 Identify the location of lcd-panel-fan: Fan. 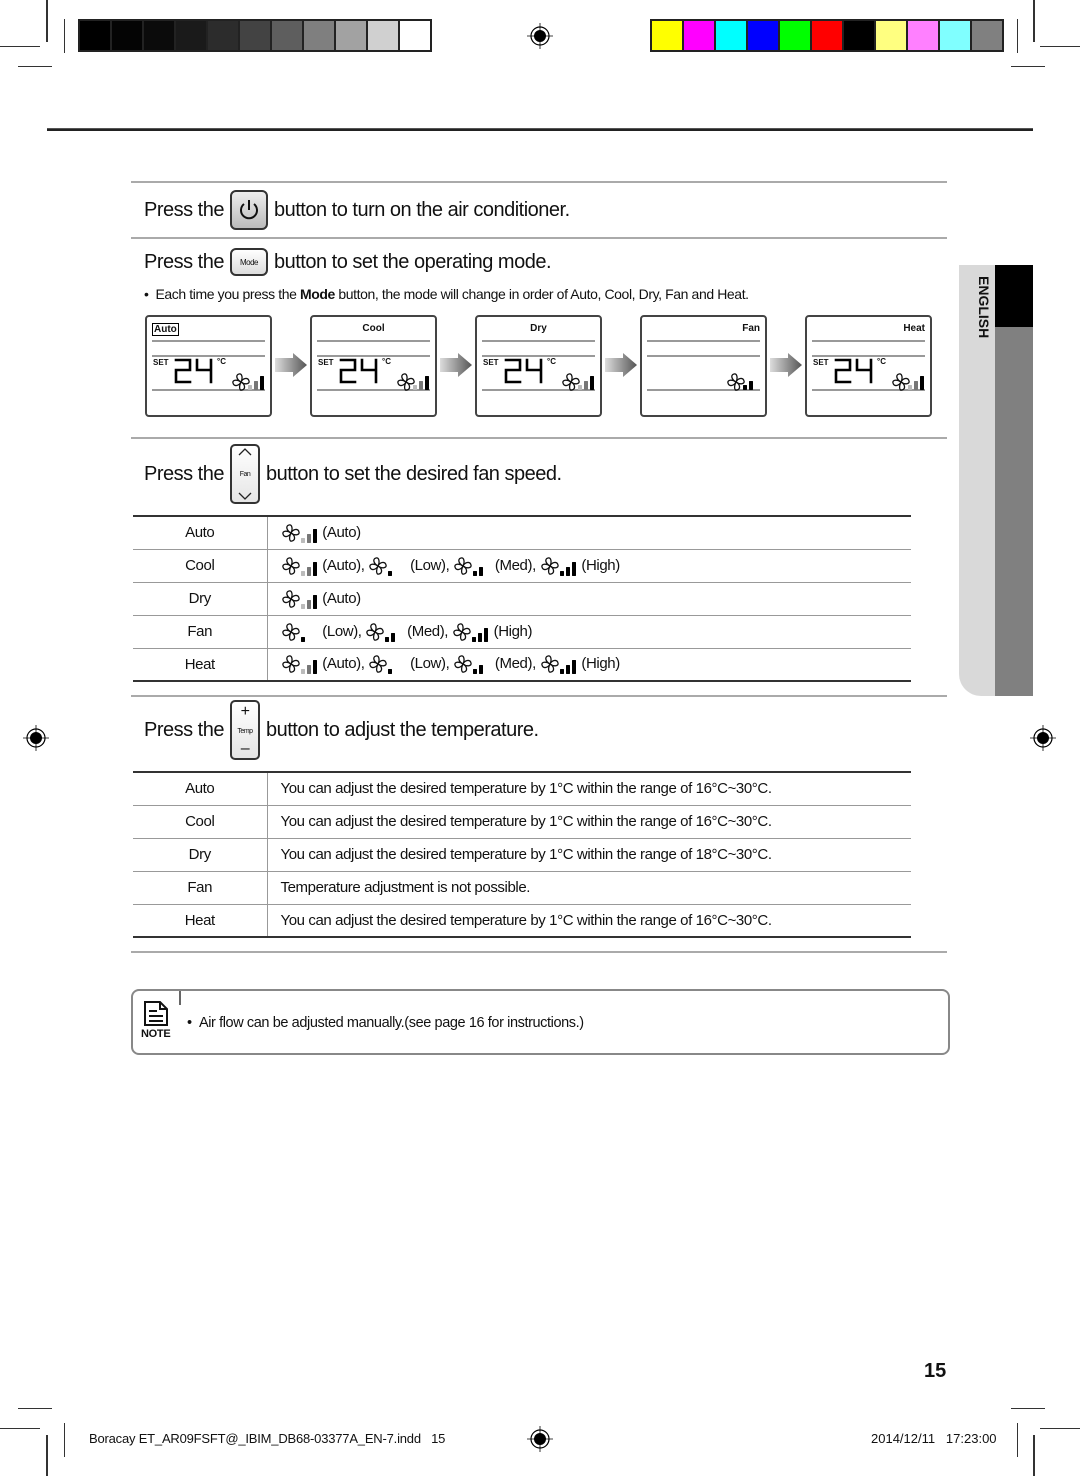
(703, 366).